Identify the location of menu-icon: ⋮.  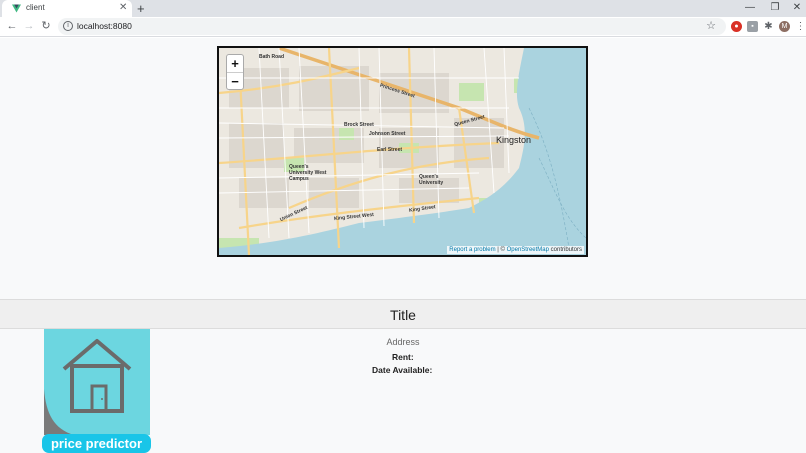
(800, 26).